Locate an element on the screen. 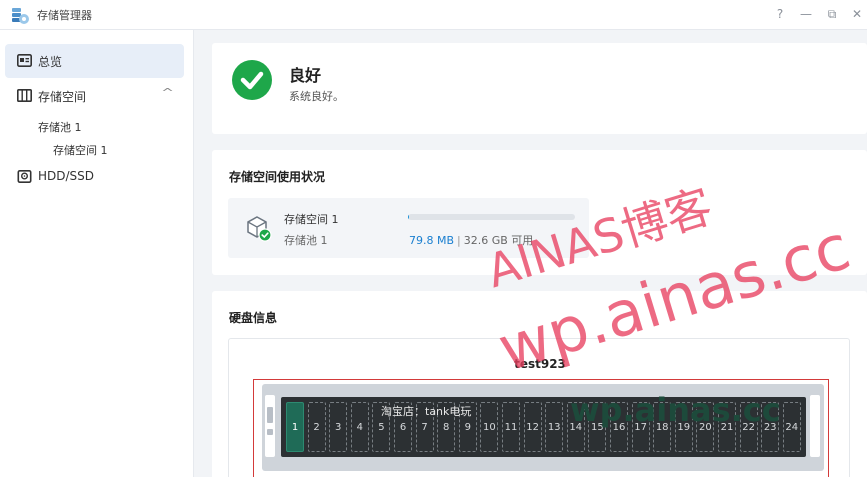  usage-progress-bar is located at coordinates (491, 217).